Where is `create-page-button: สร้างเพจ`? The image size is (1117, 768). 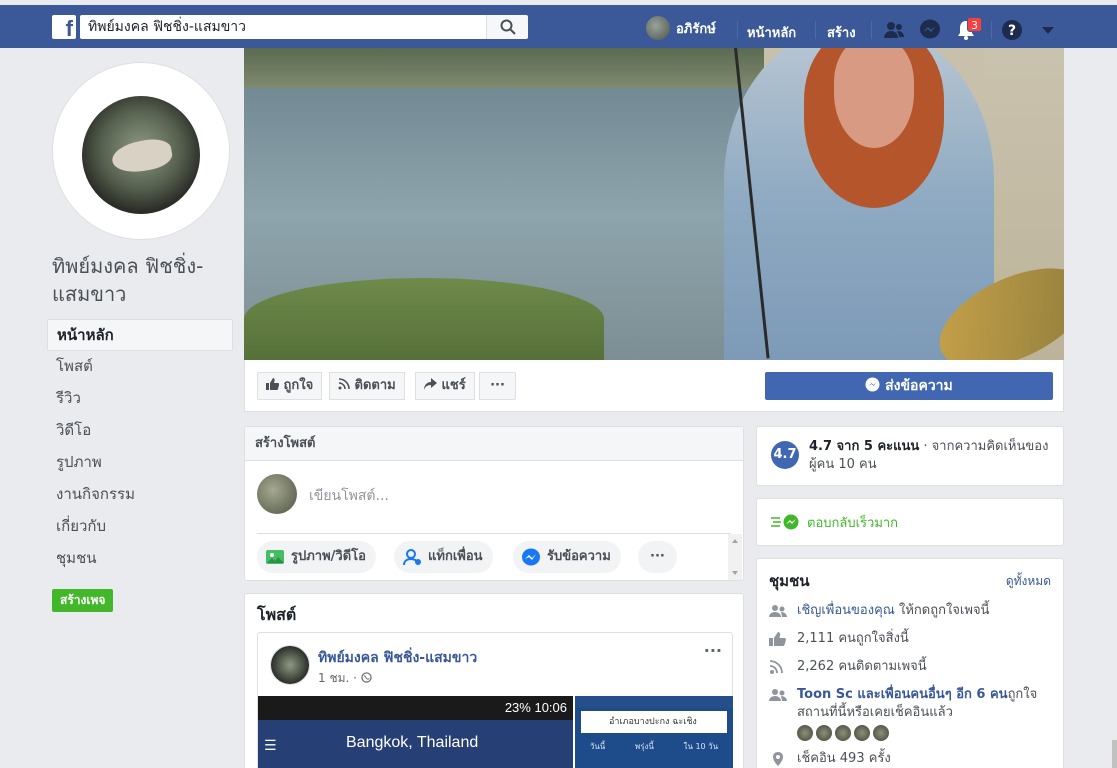
create-page-button: สร้างเพจ is located at coordinates (83, 600).